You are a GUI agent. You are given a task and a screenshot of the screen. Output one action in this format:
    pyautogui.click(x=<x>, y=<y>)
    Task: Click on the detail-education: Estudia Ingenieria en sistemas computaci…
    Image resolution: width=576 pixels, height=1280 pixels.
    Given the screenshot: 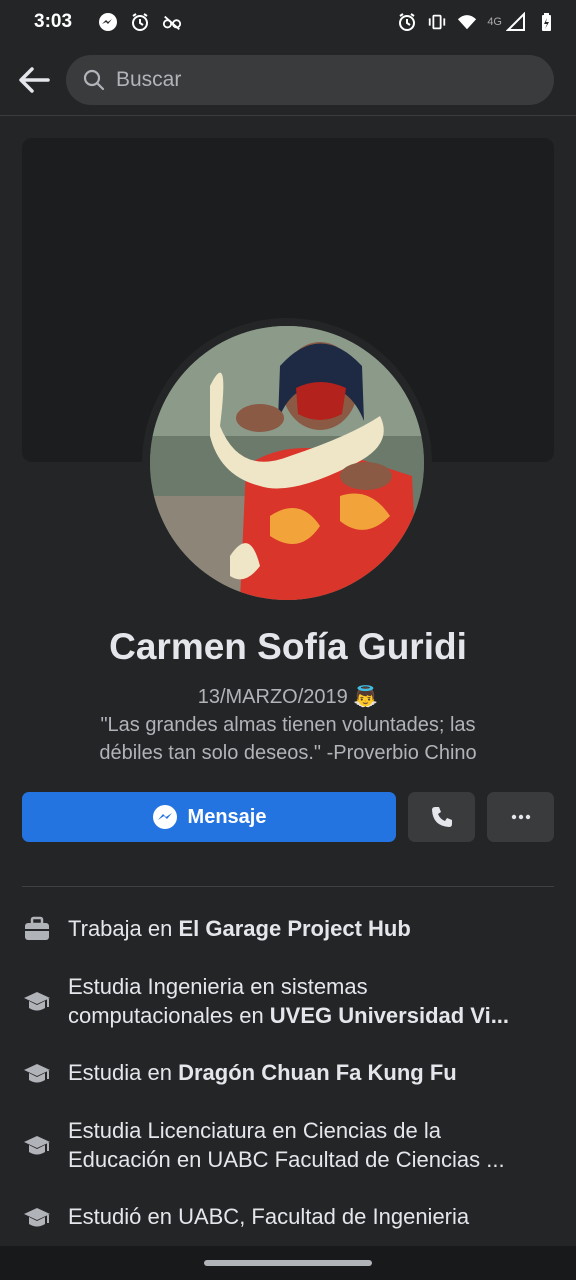 What is the action you would take?
    pyautogui.click(x=288, y=1001)
    